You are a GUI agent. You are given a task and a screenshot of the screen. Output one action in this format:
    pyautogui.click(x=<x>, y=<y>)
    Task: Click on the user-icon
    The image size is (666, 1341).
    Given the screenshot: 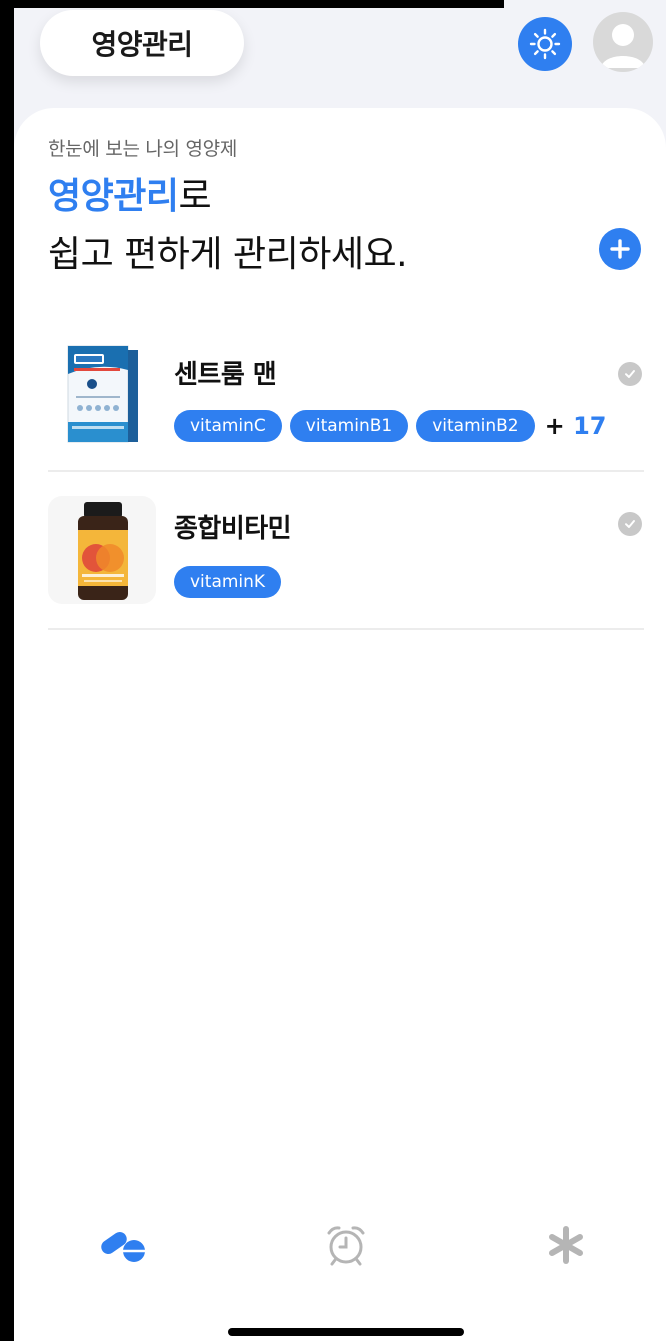 What is the action you would take?
    pyautogui.click(x=623, y=46)
    